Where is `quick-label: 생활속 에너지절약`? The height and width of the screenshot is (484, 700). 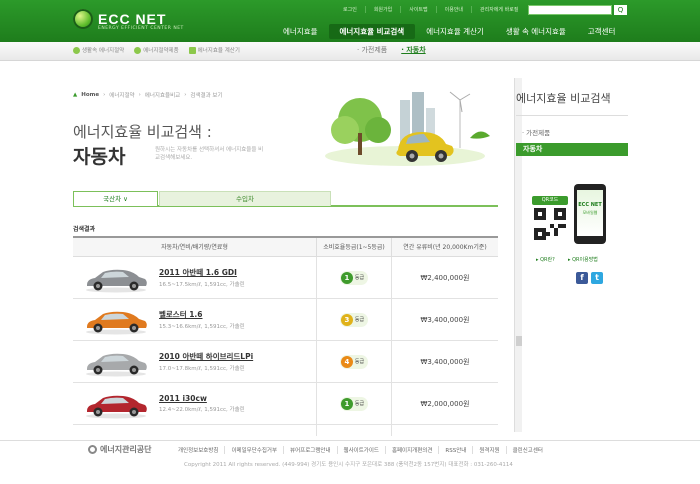
quick-label: 생활속 에너지절약 is located at coordinates (103, 51).